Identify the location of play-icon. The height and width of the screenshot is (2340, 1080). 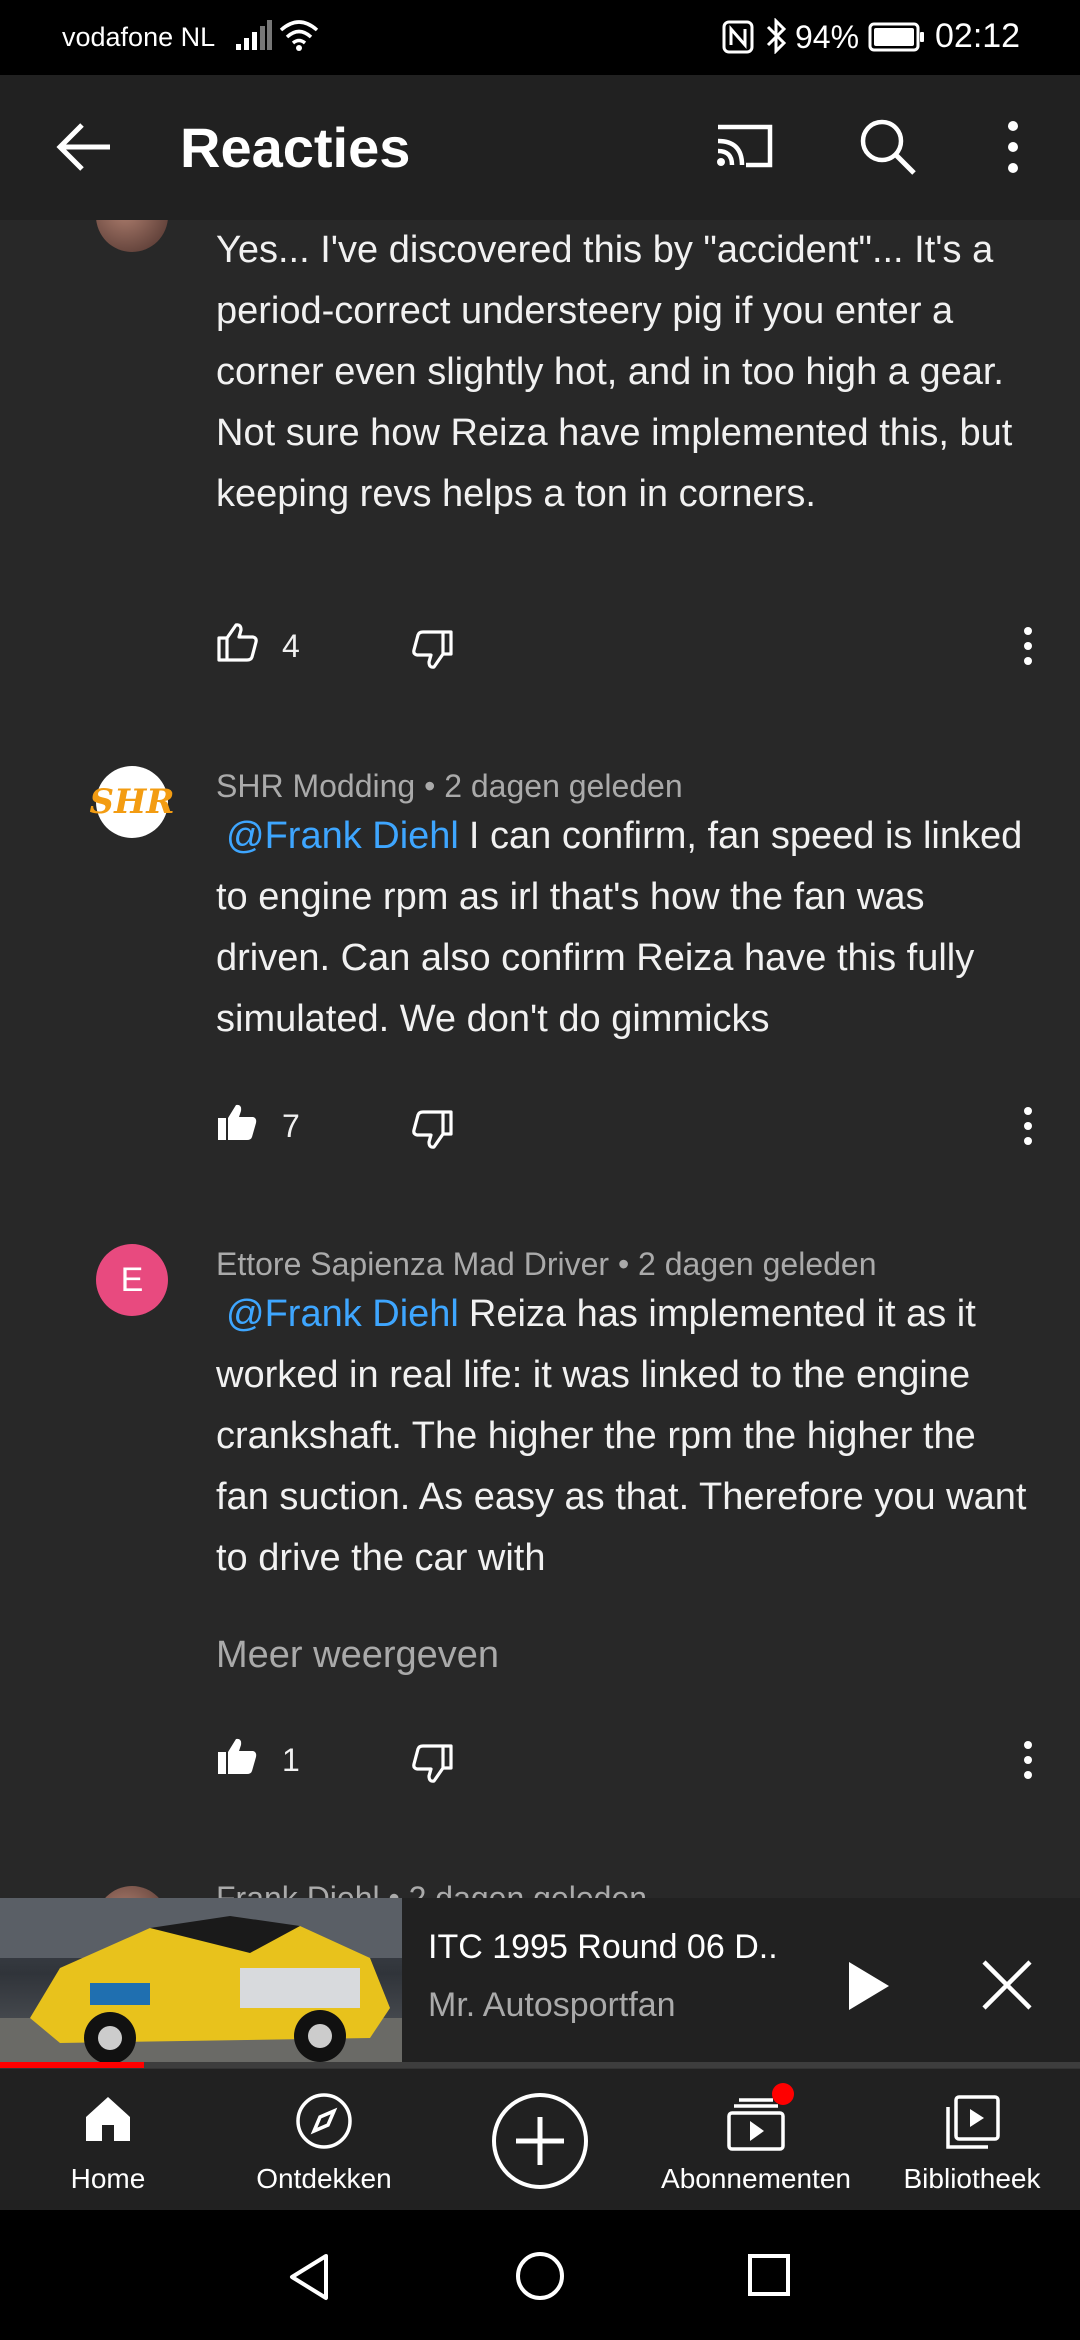
(868, 1986).